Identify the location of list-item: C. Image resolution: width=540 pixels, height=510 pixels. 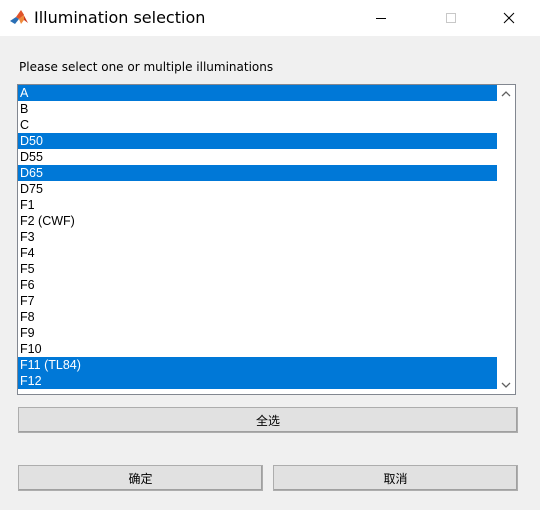
(257, 125).